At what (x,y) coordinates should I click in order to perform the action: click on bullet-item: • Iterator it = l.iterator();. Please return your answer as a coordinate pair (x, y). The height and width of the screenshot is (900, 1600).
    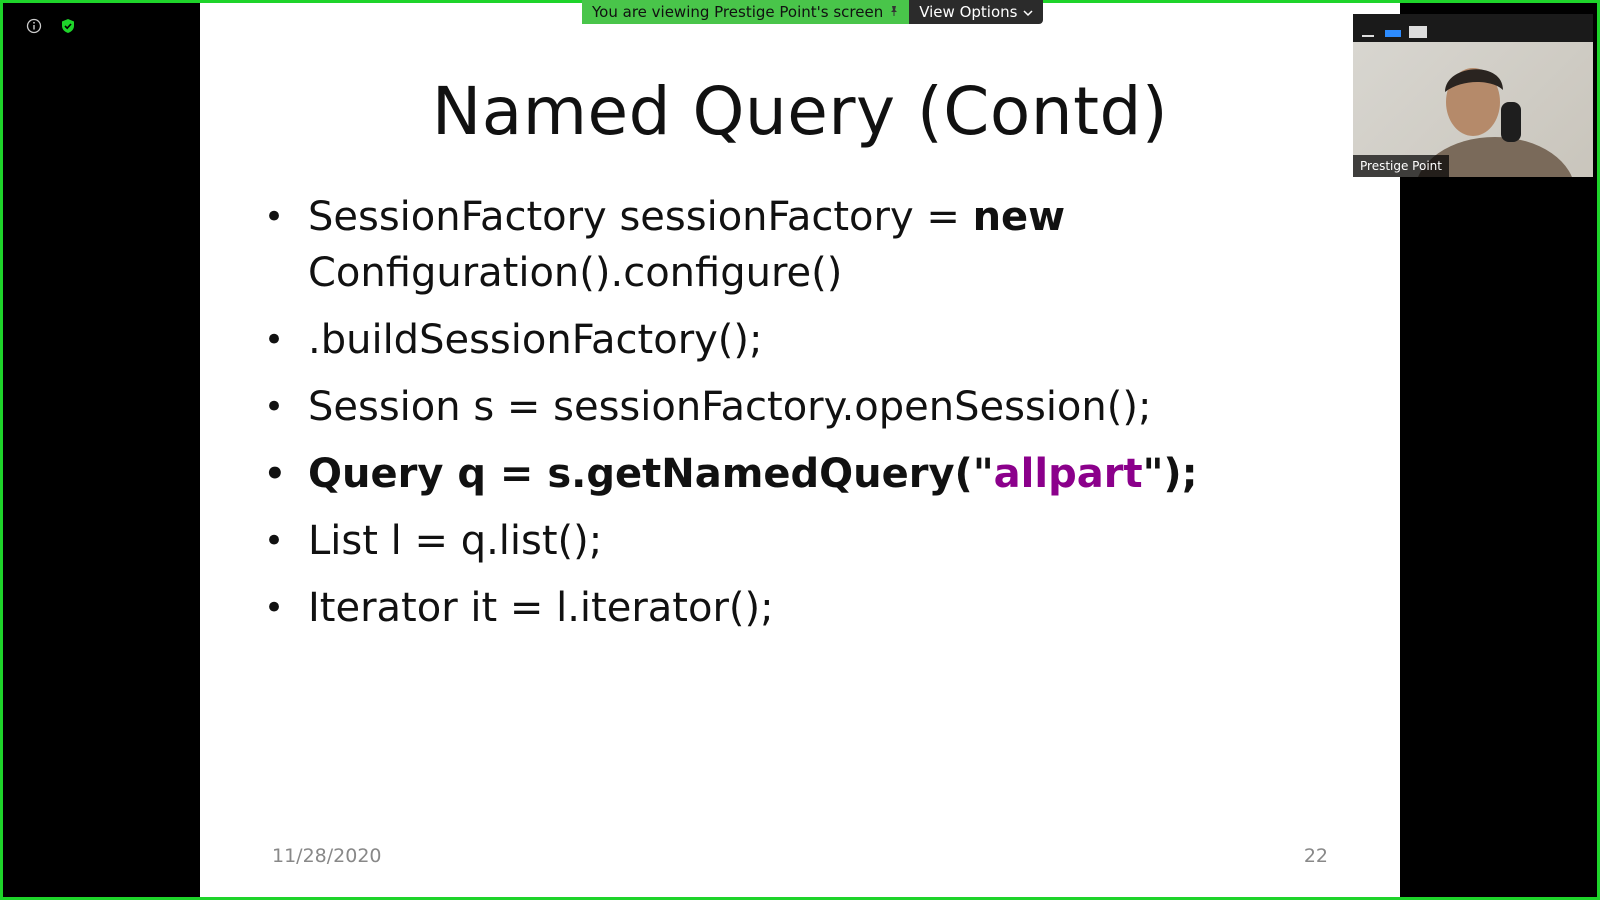
    Looking at the image, I should click on (812, 608).